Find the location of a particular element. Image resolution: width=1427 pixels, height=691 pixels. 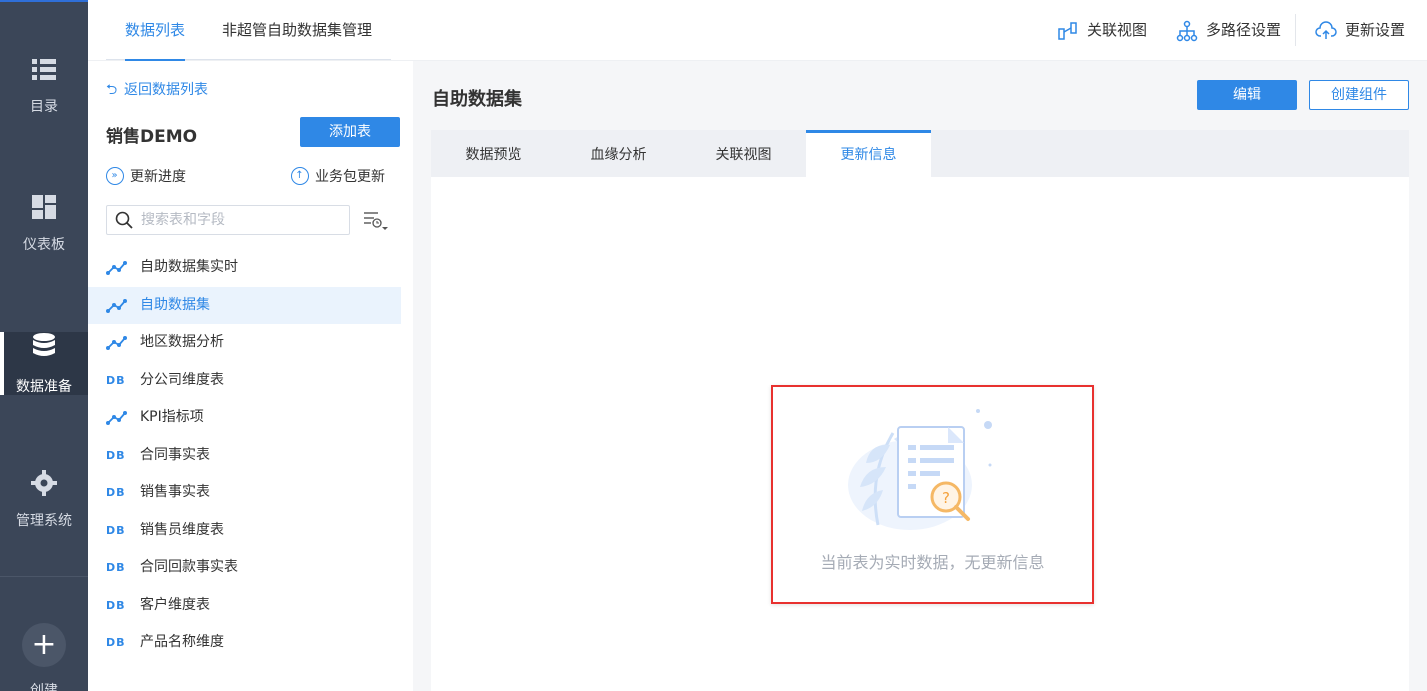

update-progress-link: » 更新进度 is located at coordinates (146, 176).